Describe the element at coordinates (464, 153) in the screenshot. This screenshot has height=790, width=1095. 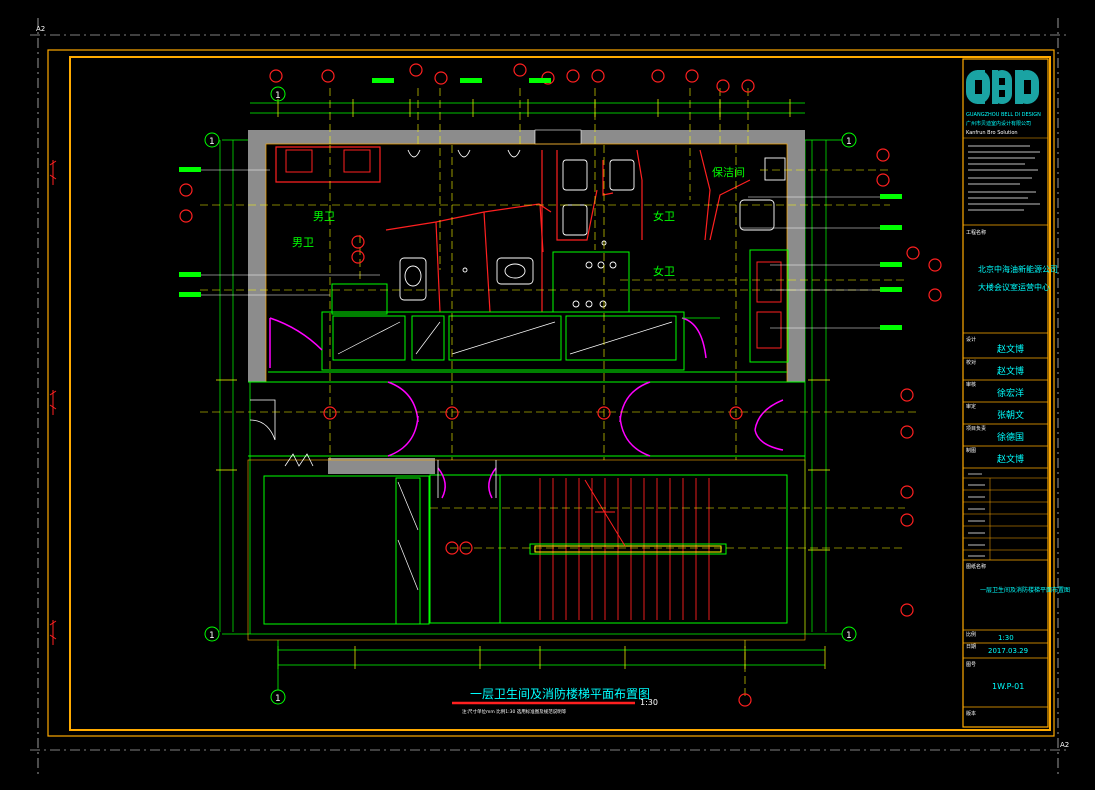
I see `urinals` at that location.